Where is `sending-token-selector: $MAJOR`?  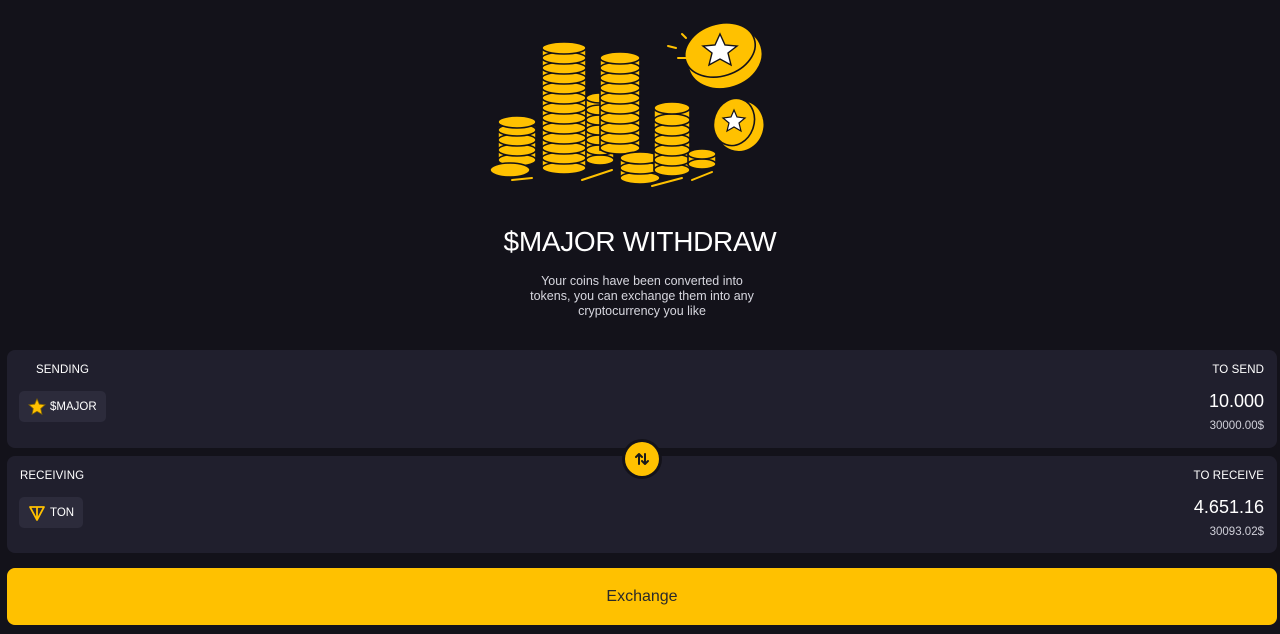 sending-token-selector: $MAJOR is located at coordinates (62, 406).